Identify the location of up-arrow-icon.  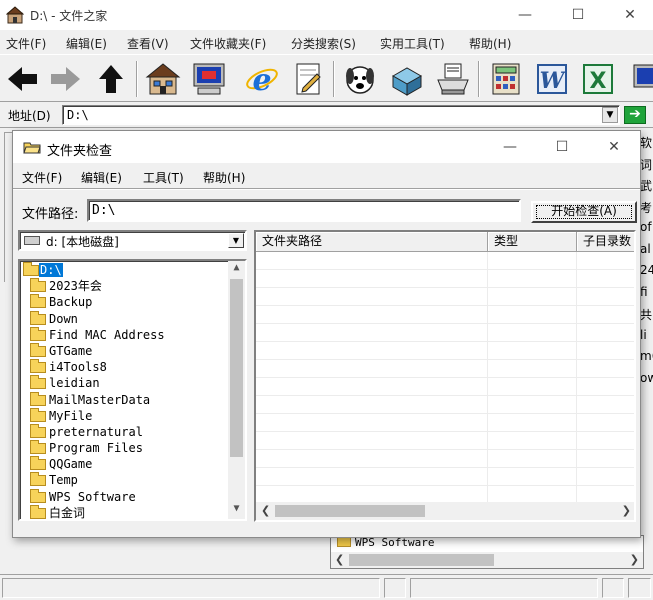
(111, 79).